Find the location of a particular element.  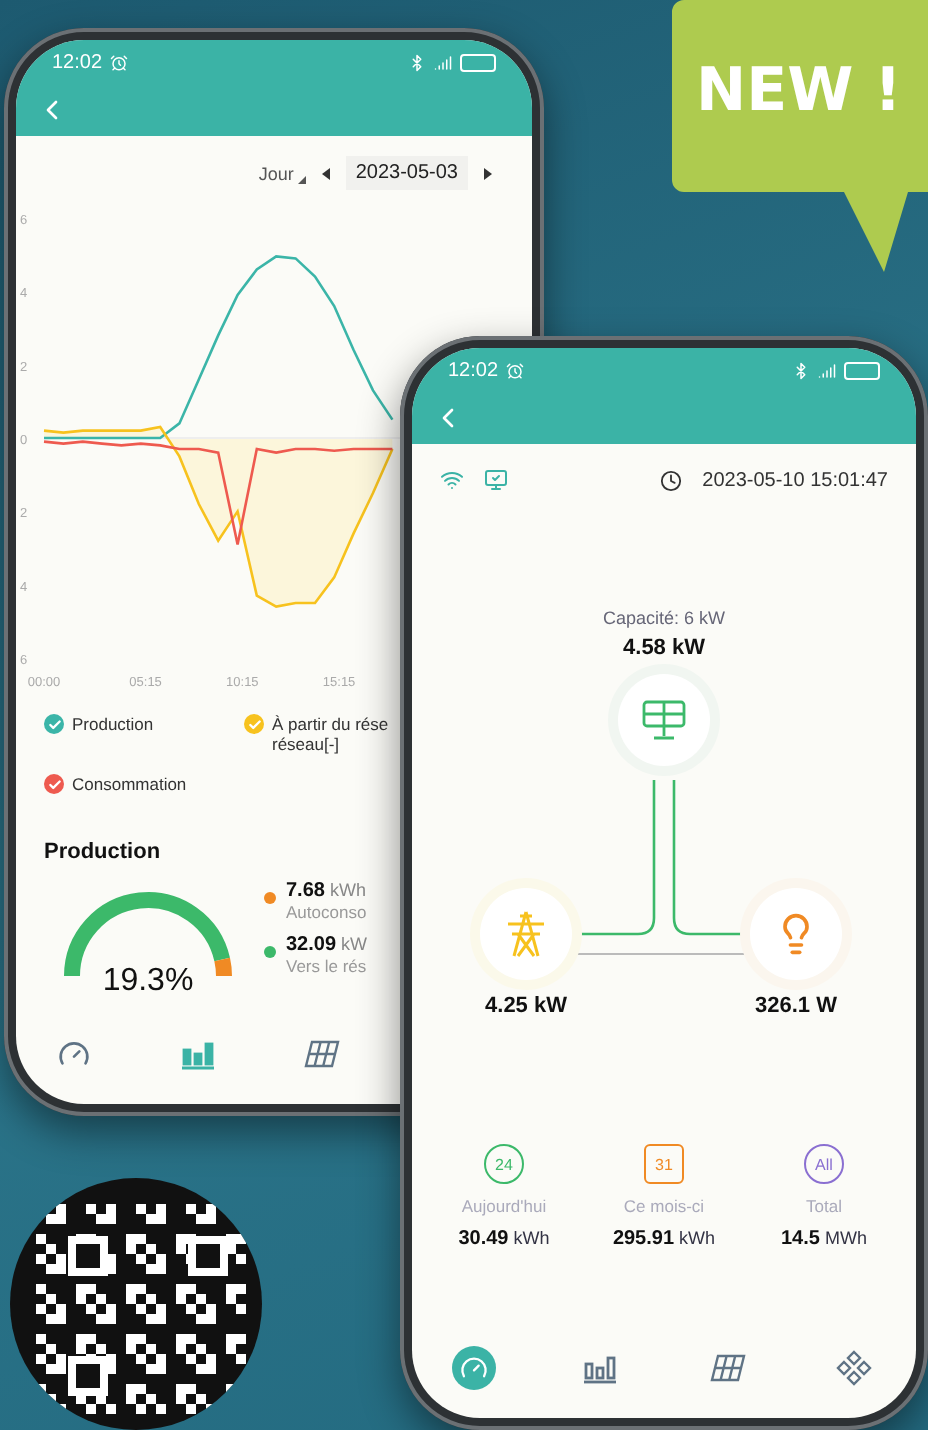

load-power: 326.1 W is located at coordinates (796, 1006).